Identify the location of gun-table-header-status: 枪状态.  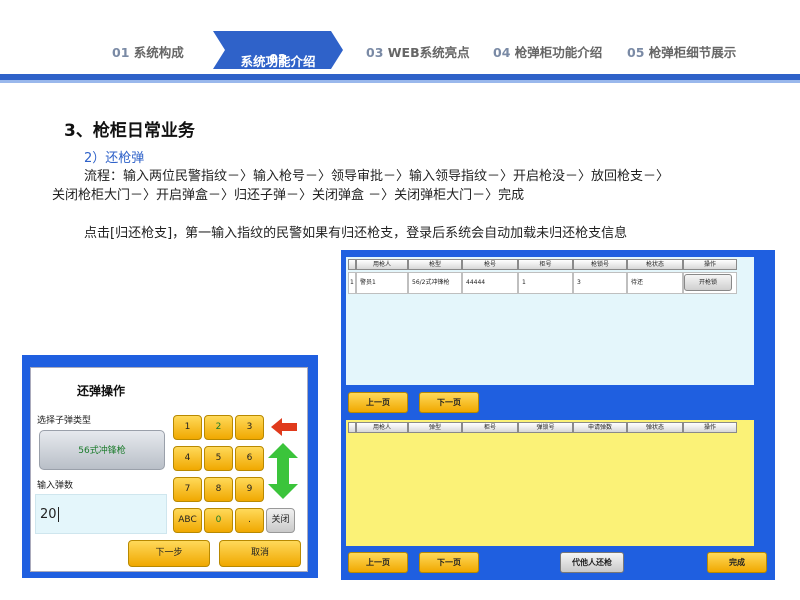
(655, 264).